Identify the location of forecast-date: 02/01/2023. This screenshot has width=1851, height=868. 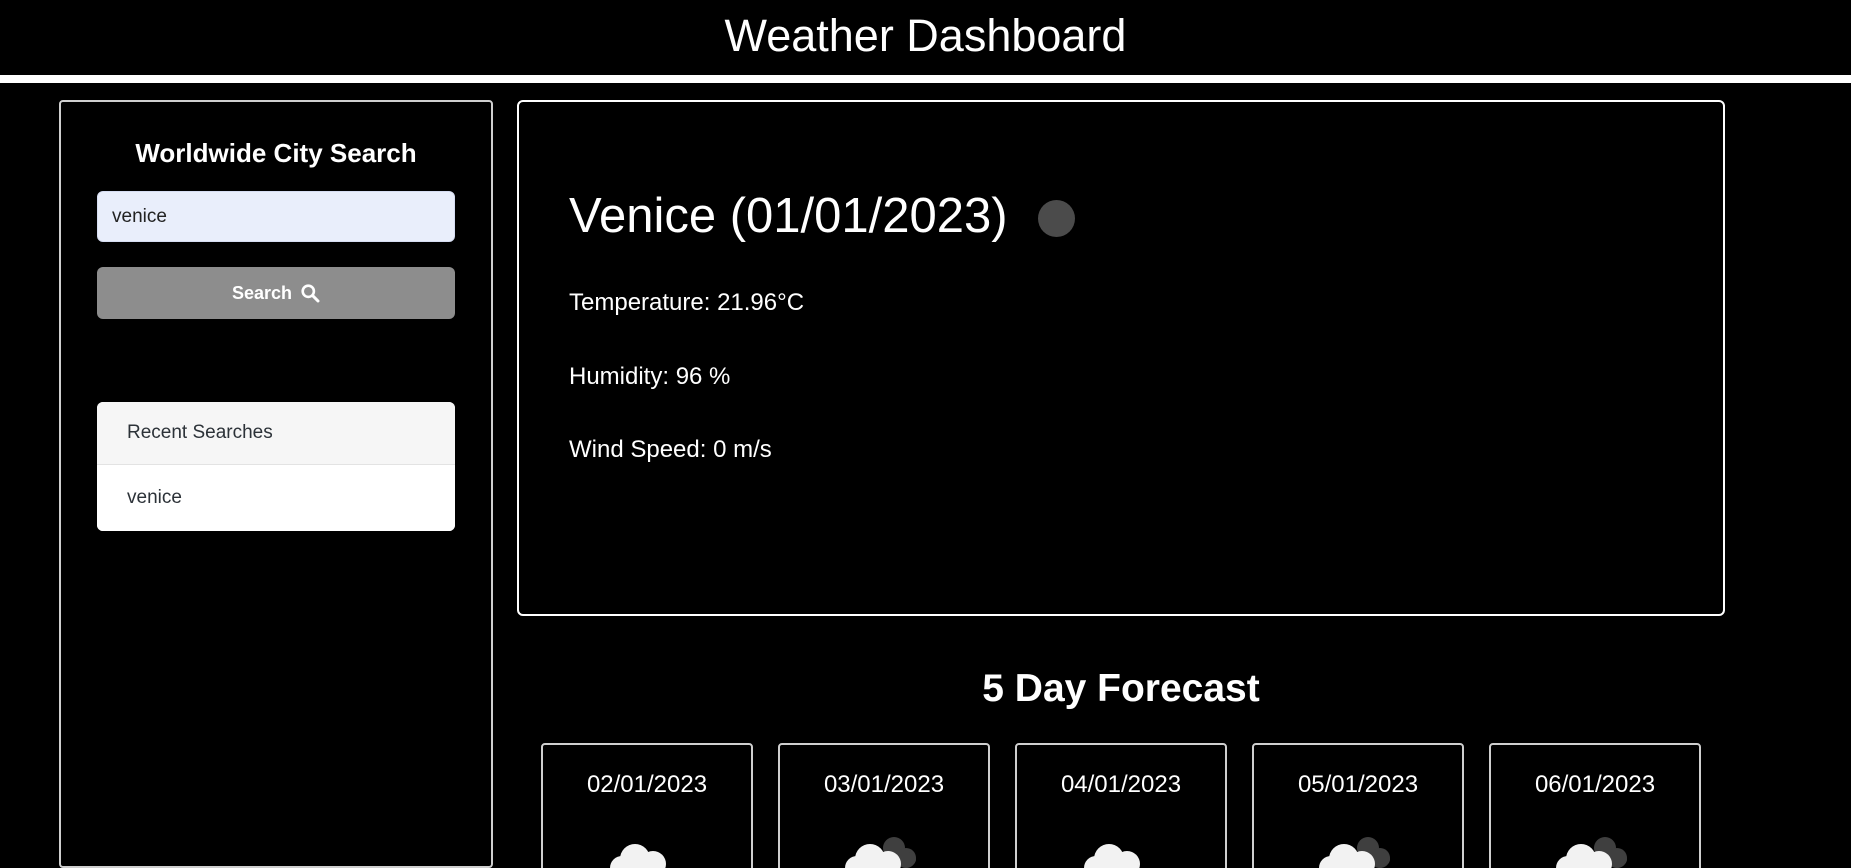
(647, 784).